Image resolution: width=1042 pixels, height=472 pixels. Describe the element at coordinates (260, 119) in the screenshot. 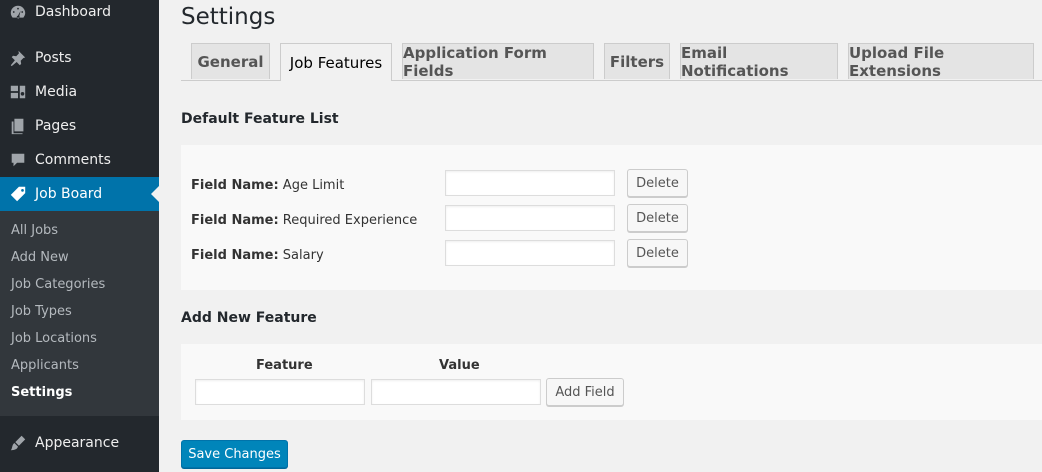

I see `default-feature-list-heading: Default Feature List` at that location.